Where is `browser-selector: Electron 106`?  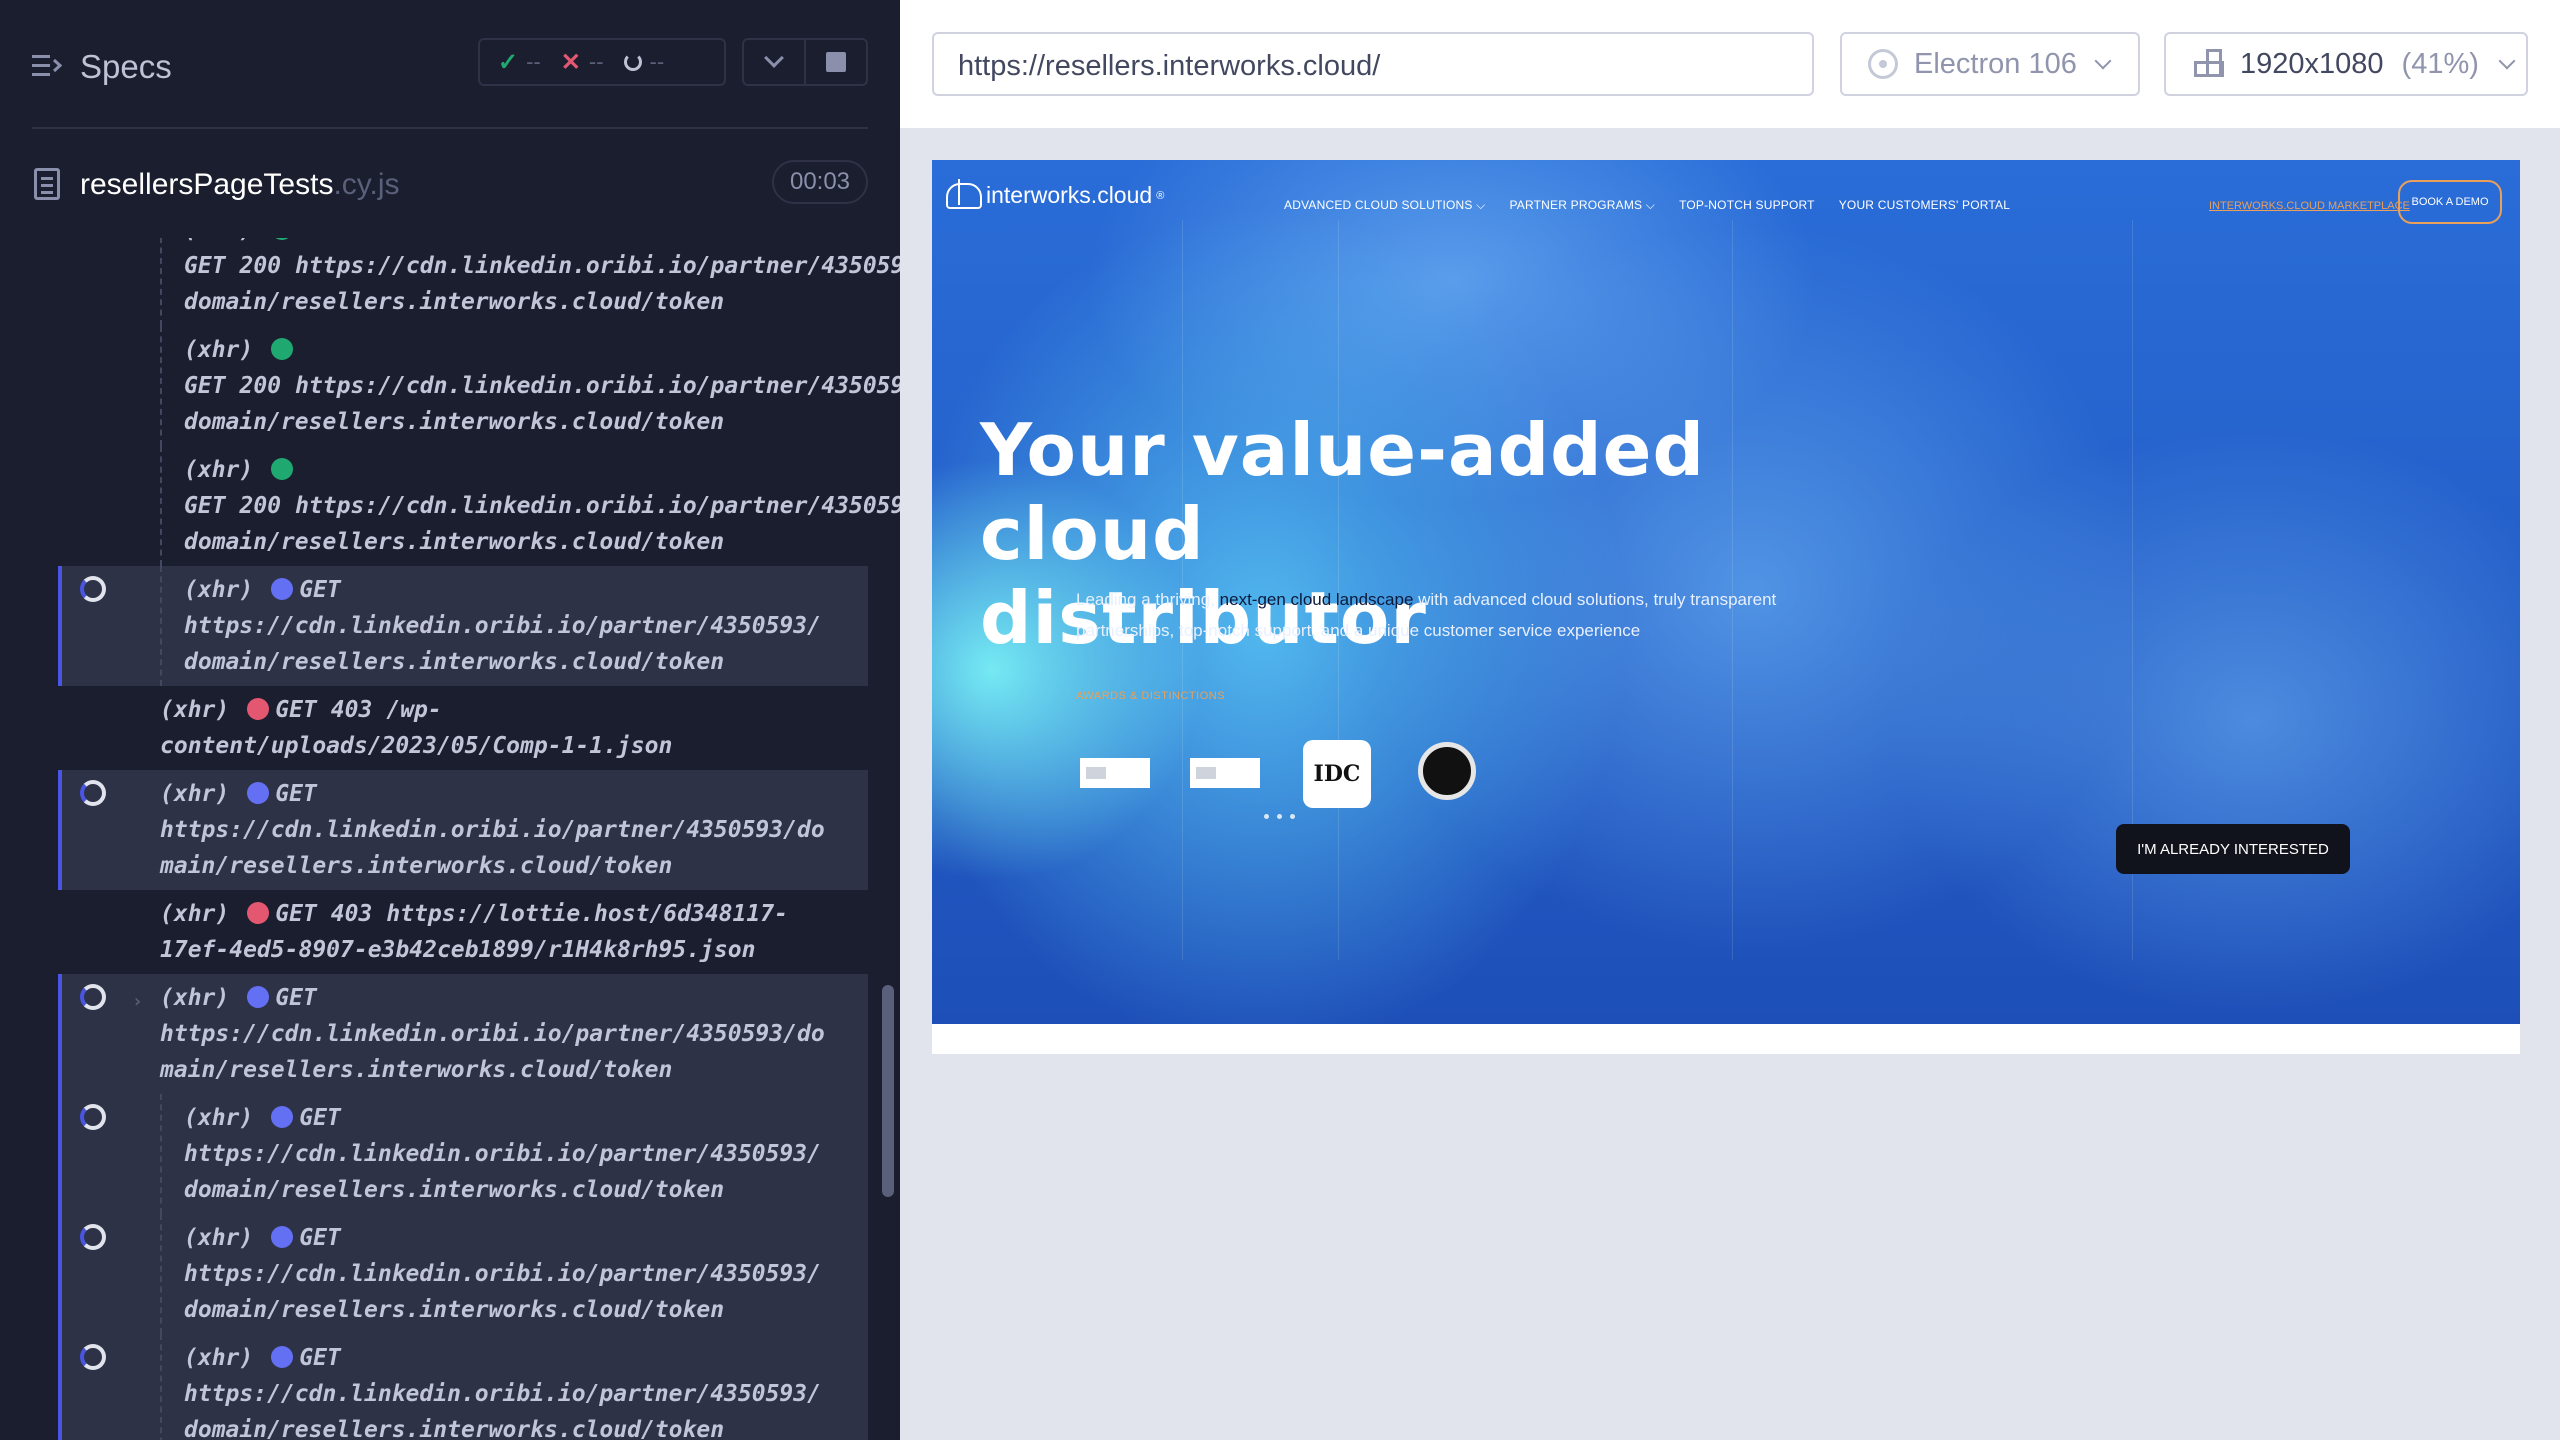
browser-selector: Electron 106 is located at coordinates (1990, 64).